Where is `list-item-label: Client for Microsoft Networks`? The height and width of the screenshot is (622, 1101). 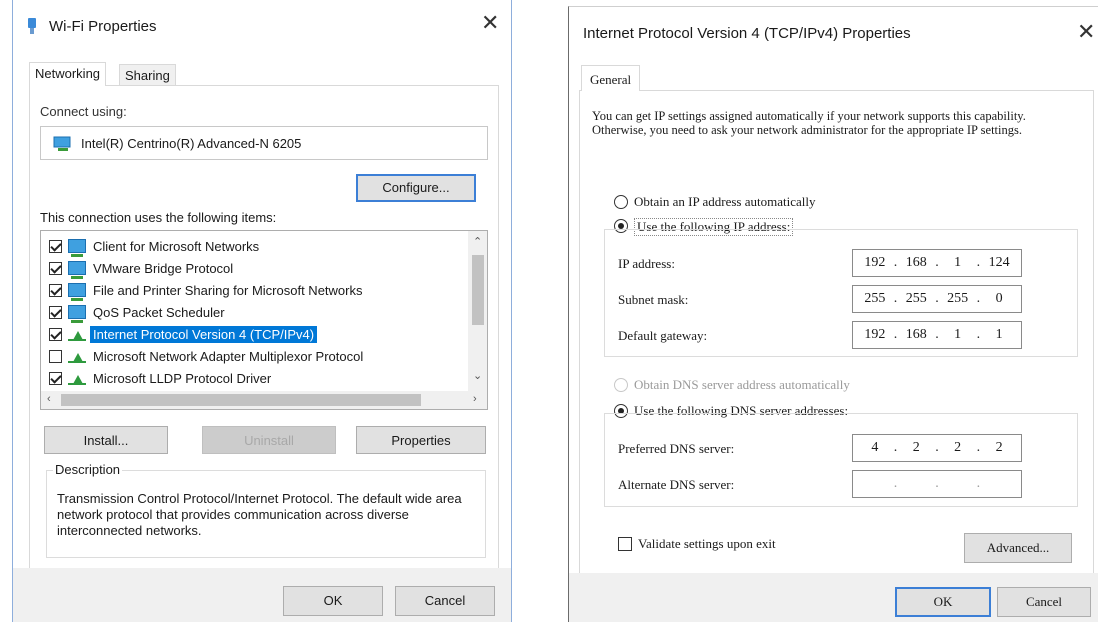 list-item-label: Client for Microsoft Networks is located at coordinates (176, 246).